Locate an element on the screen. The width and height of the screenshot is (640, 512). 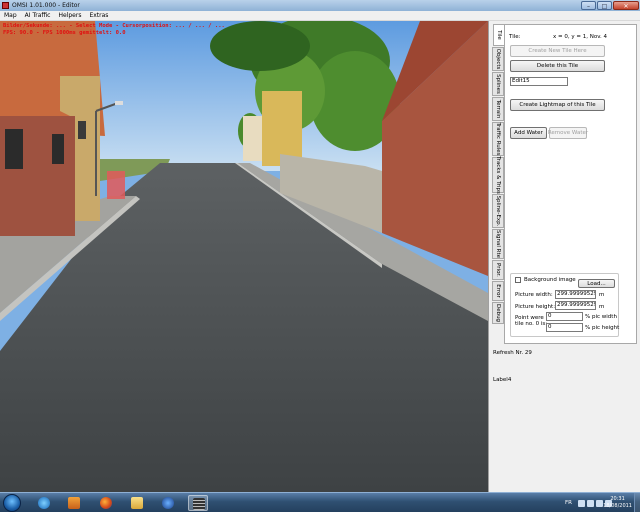
menu-helpers: Helpers is located at coordinates (69, 15).